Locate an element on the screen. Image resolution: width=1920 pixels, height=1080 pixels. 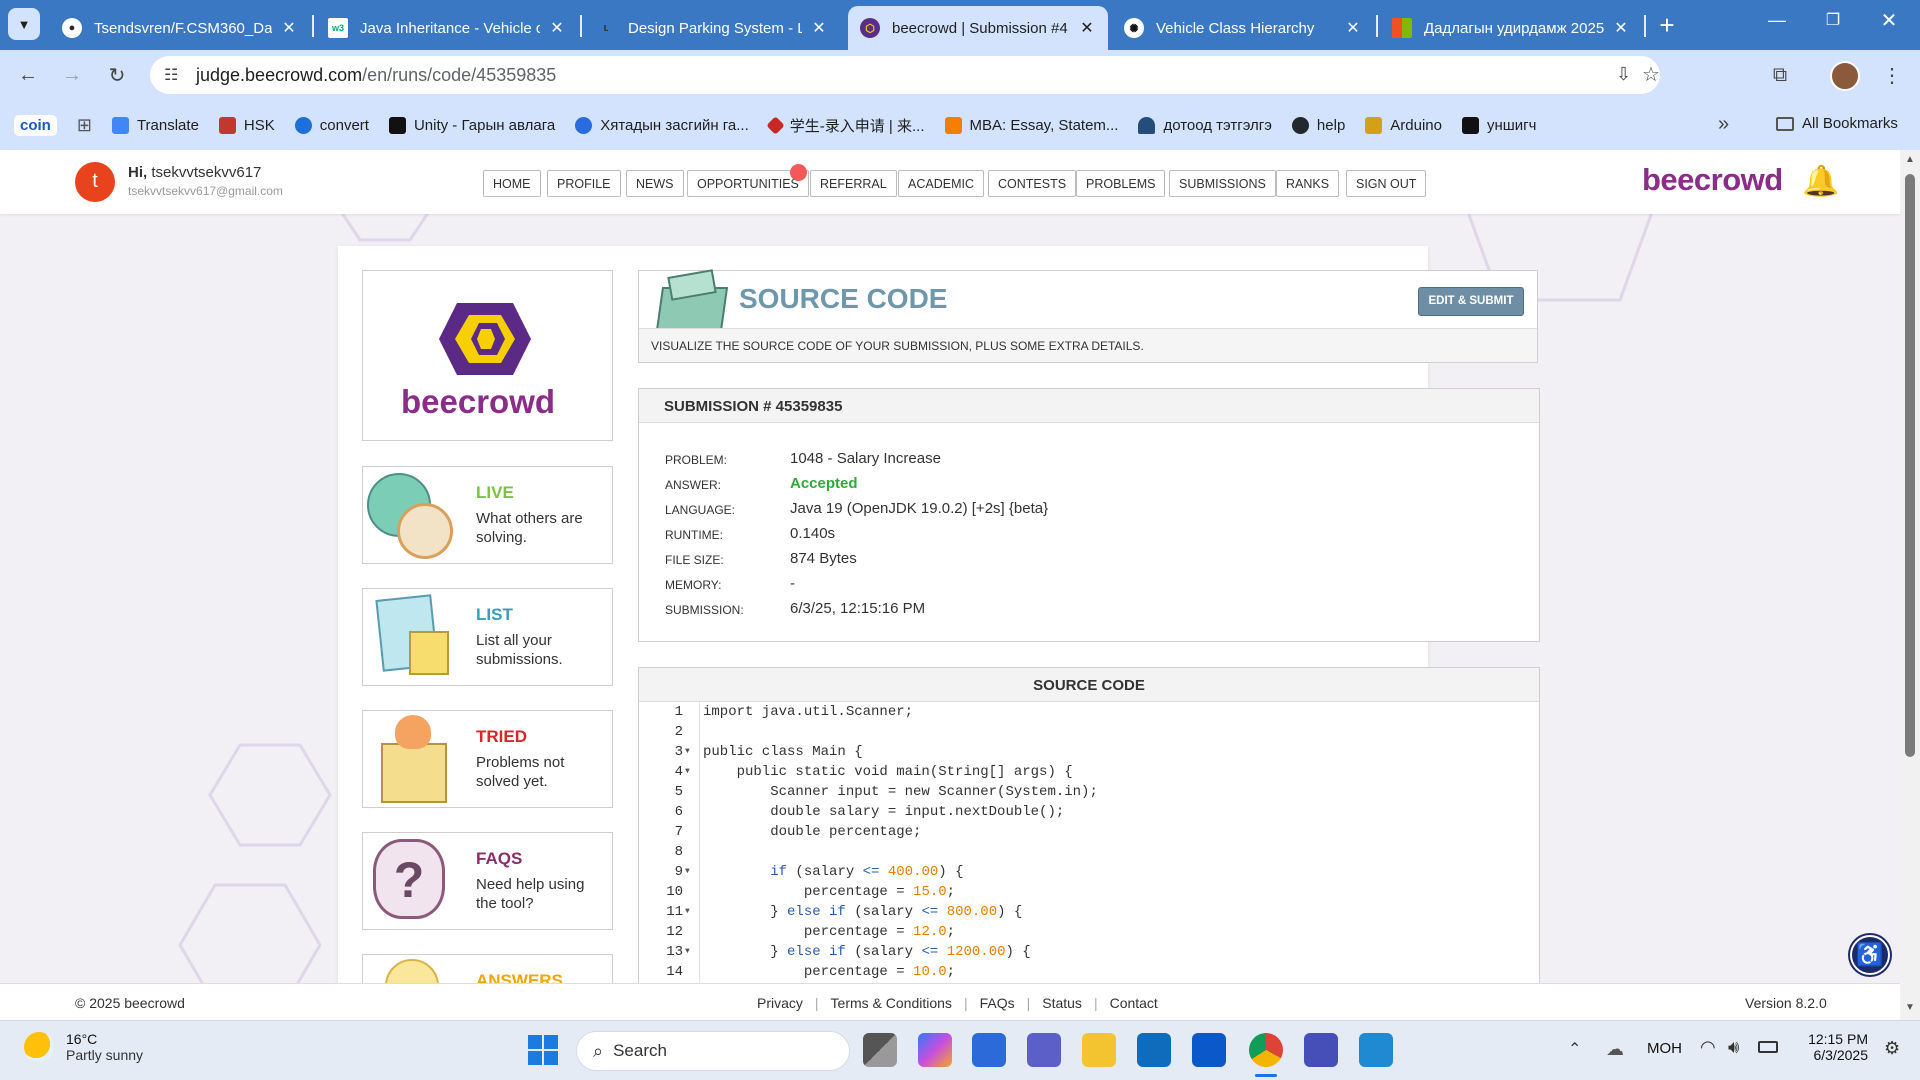
avatar: t is located at coordinates (95, 182).